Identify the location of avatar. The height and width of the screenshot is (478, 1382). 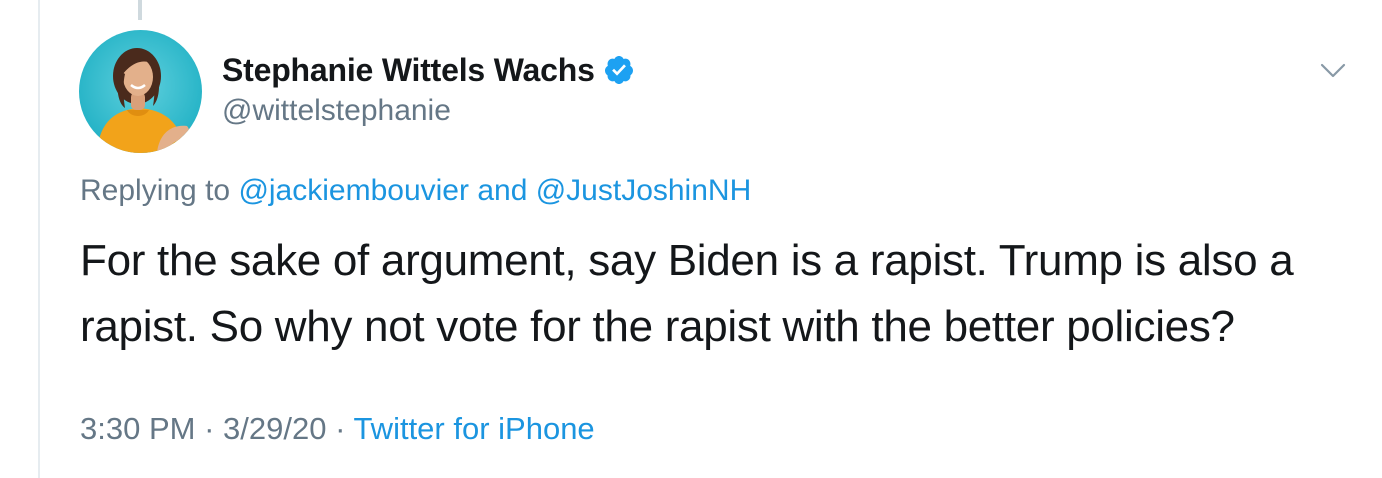
(140, 91).